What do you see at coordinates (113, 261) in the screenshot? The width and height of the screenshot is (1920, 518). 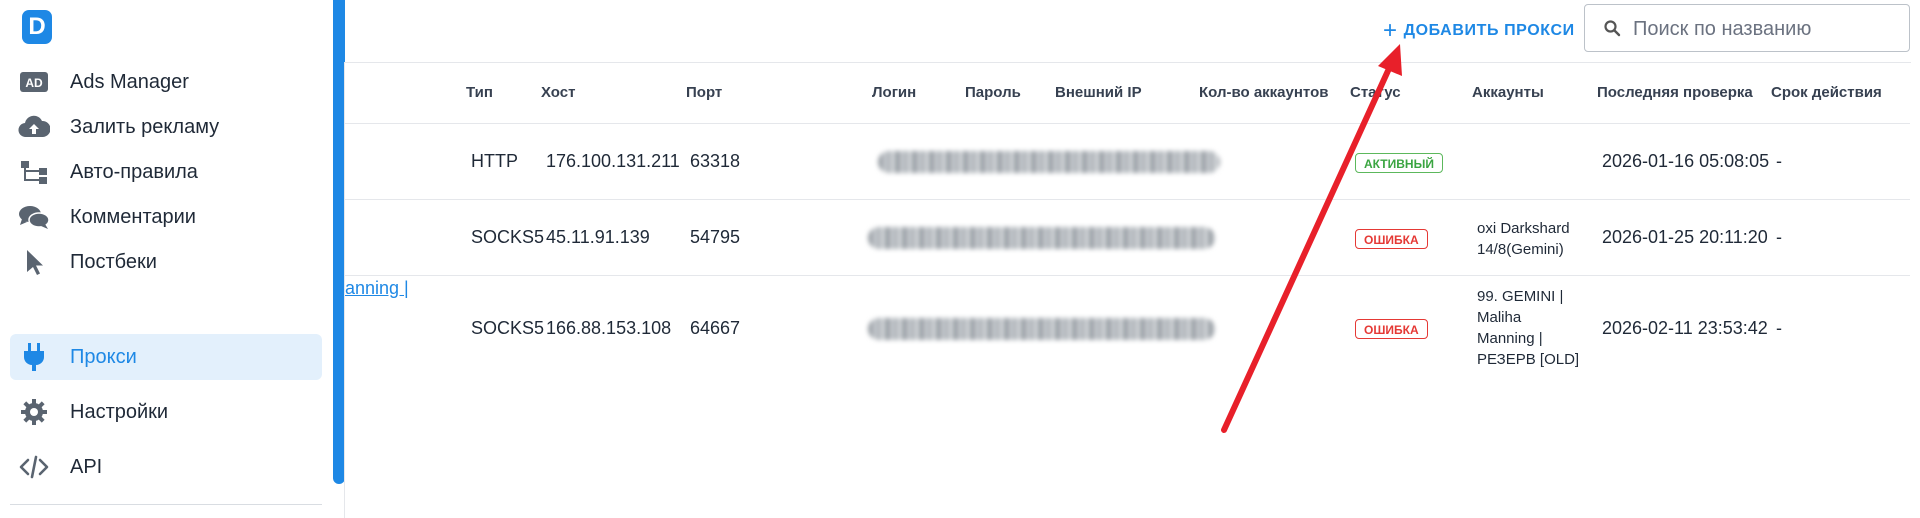 I see `sidebar-item-label: Постбеки` at bounding box center [113, 261].